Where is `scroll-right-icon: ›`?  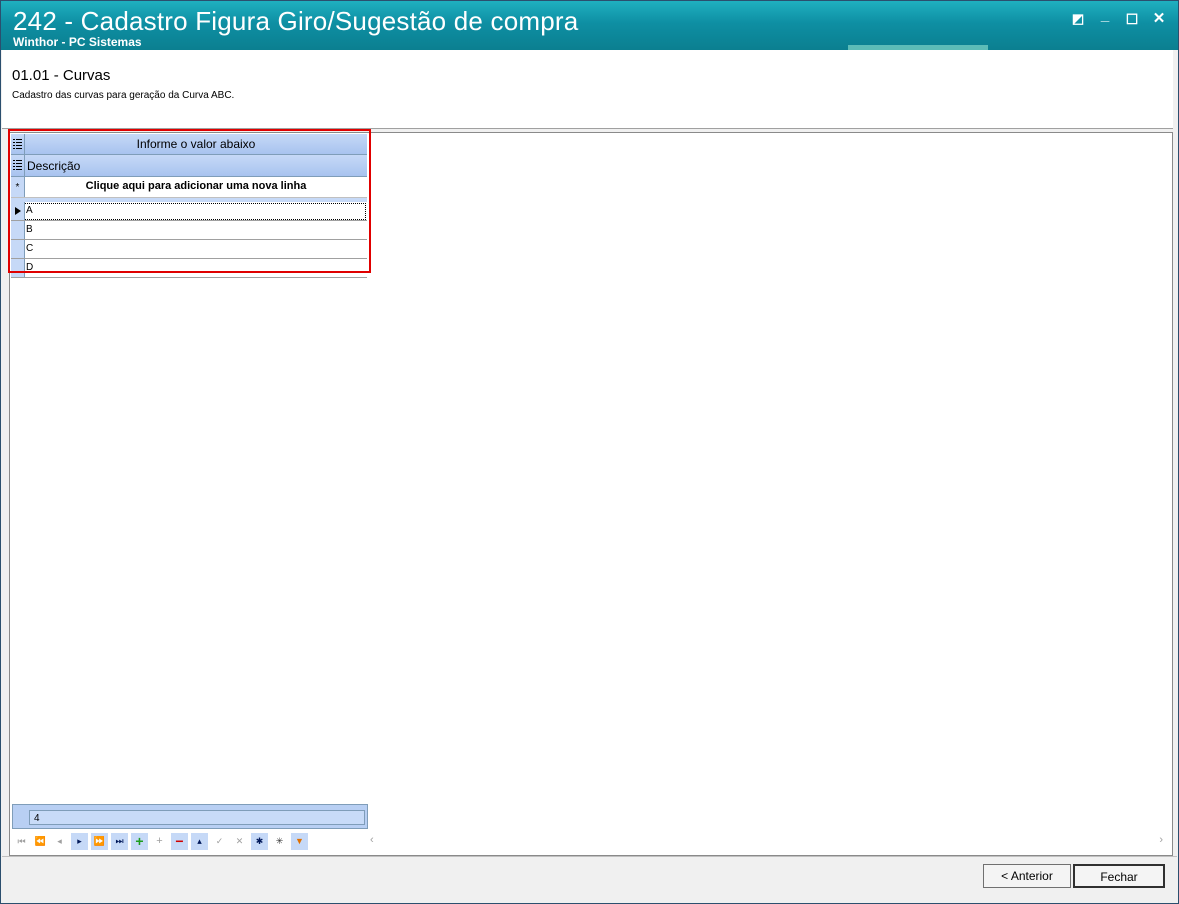
scroll-right-icon: › is located at coordinates (1161, 840).